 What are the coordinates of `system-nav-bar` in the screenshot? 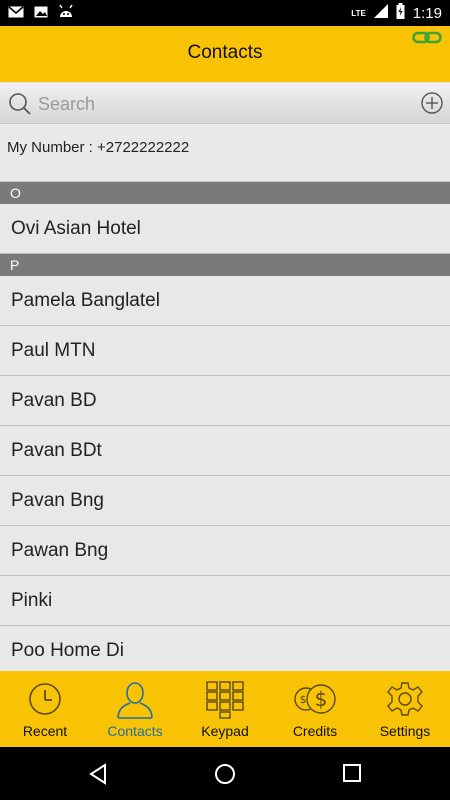 It's located at (225, 773).